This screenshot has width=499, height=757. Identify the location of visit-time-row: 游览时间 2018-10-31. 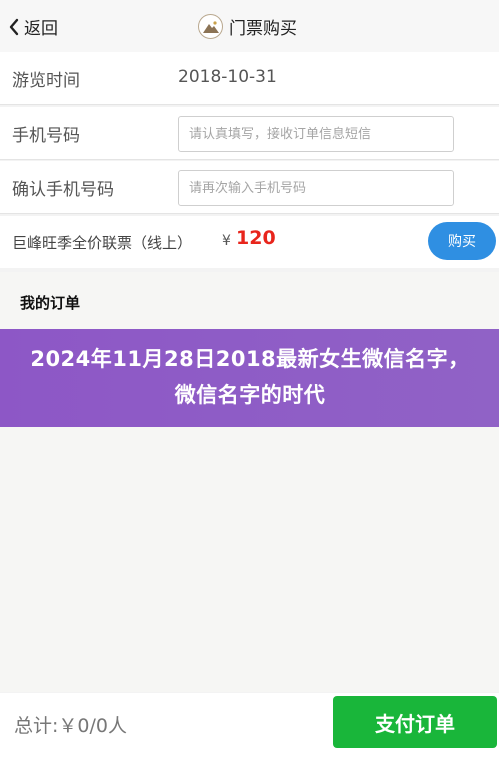
(249, 78).